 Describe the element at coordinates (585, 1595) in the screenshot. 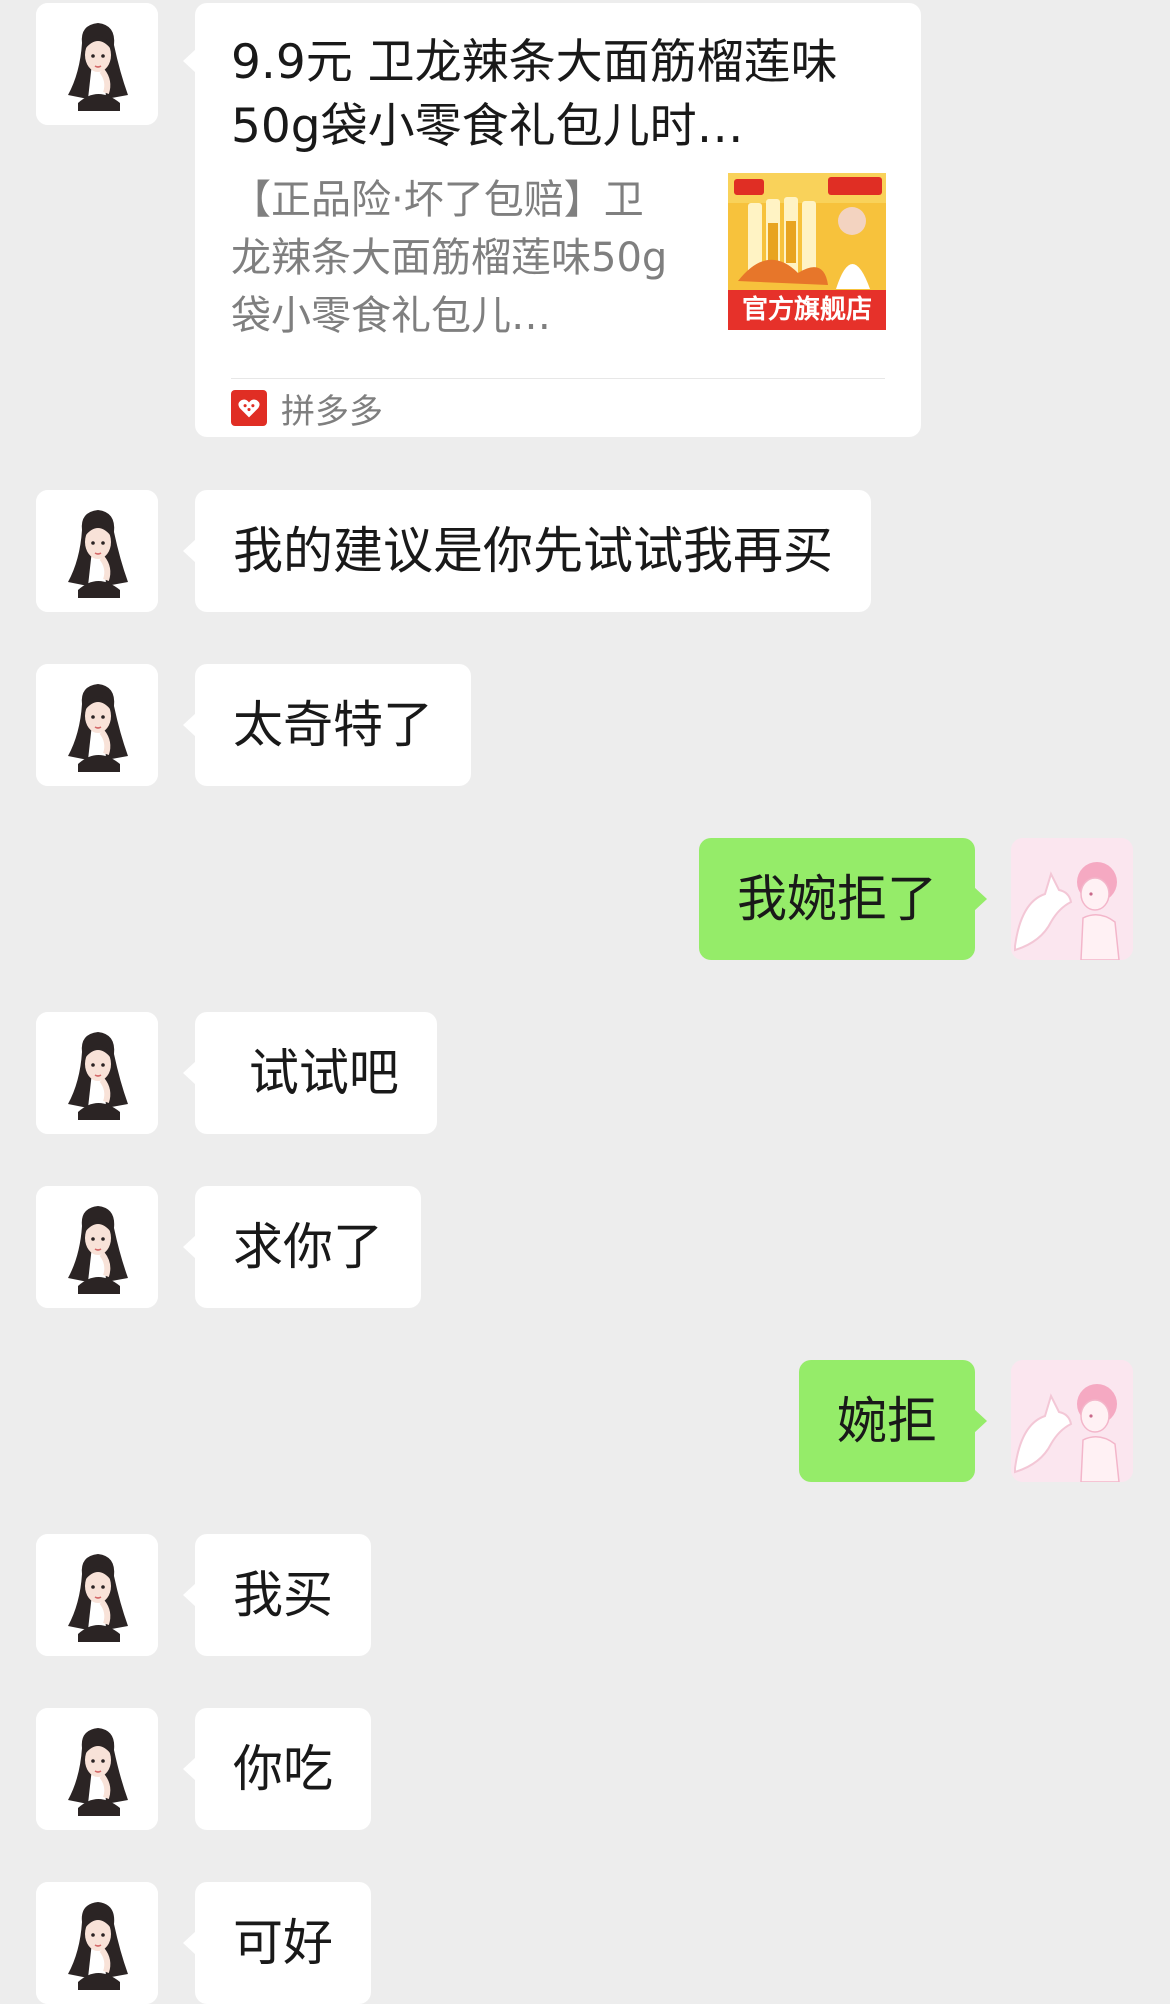

I see `message-row: 我买` at that location.